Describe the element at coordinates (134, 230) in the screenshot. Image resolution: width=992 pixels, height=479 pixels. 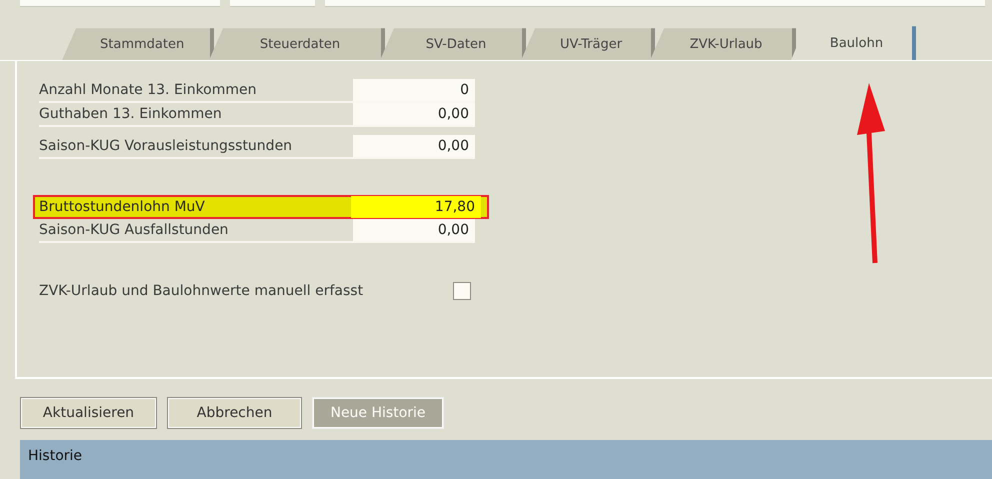
I see `field-label: Saison-KUG Ausfallstunden` at that location.